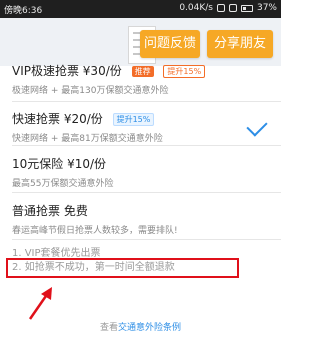  I want to click on option-desc: 快速网络 + 最高81万保额交通意外险, so click(87, 139).